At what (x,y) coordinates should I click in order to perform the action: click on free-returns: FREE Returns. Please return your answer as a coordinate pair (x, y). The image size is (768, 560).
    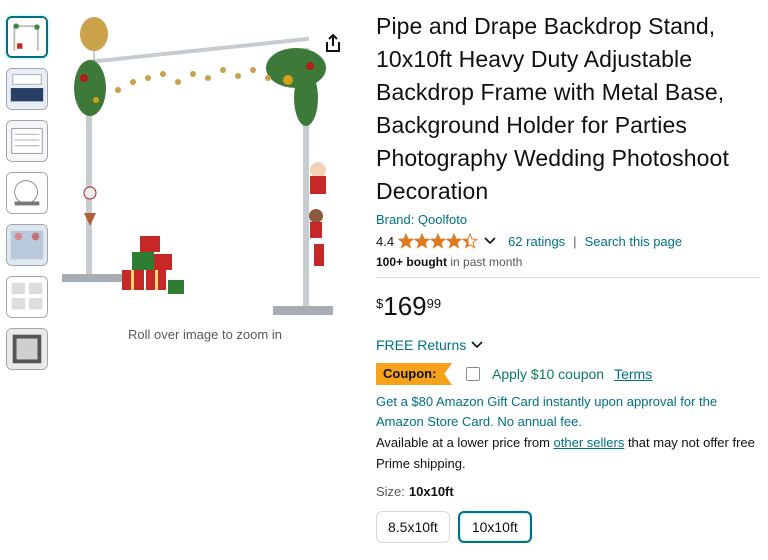
    Looking at the image, I should click on (569, 345).